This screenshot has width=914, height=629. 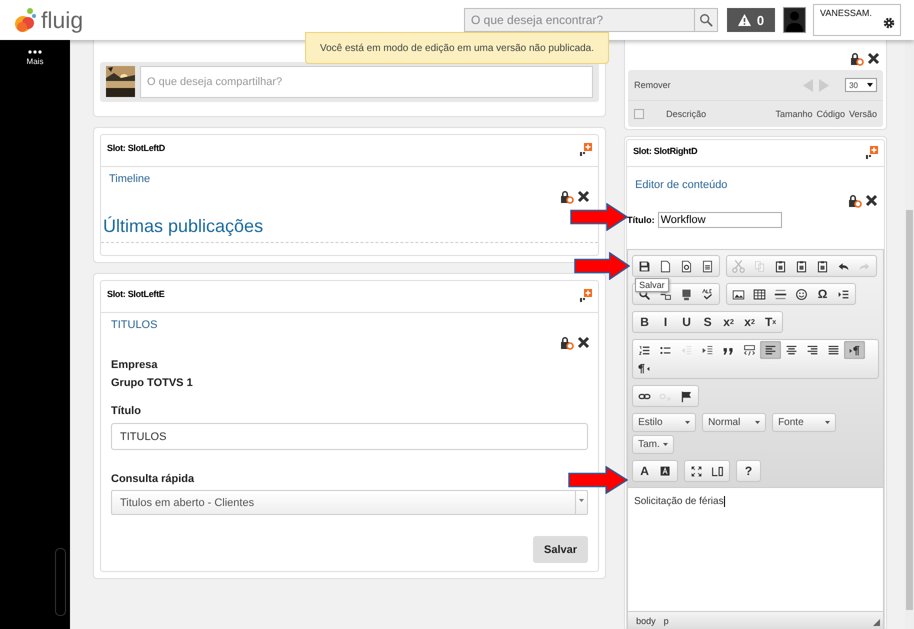 I want to click on widget-title: TITULOS, so click(x=134, y=325).